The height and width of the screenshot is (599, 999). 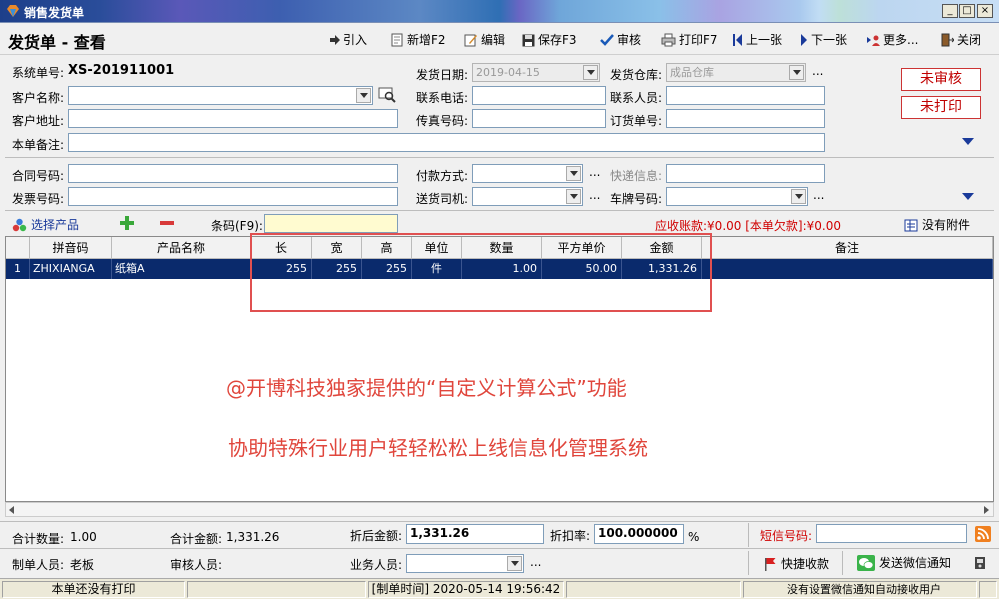 What do you see at coordinates (737, 196) in the screenshot?
I see `plate-select` at bounding box center [737, 196].